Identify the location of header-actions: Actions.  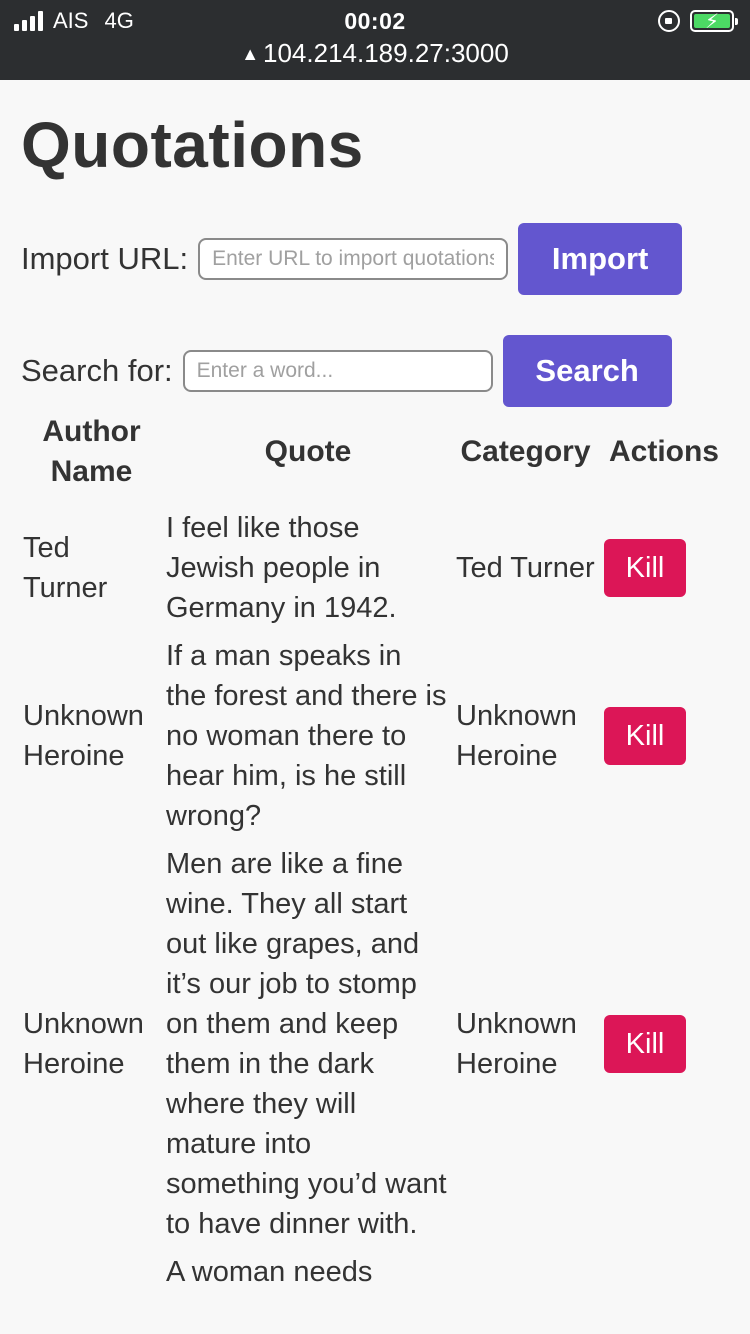
(663, 451).